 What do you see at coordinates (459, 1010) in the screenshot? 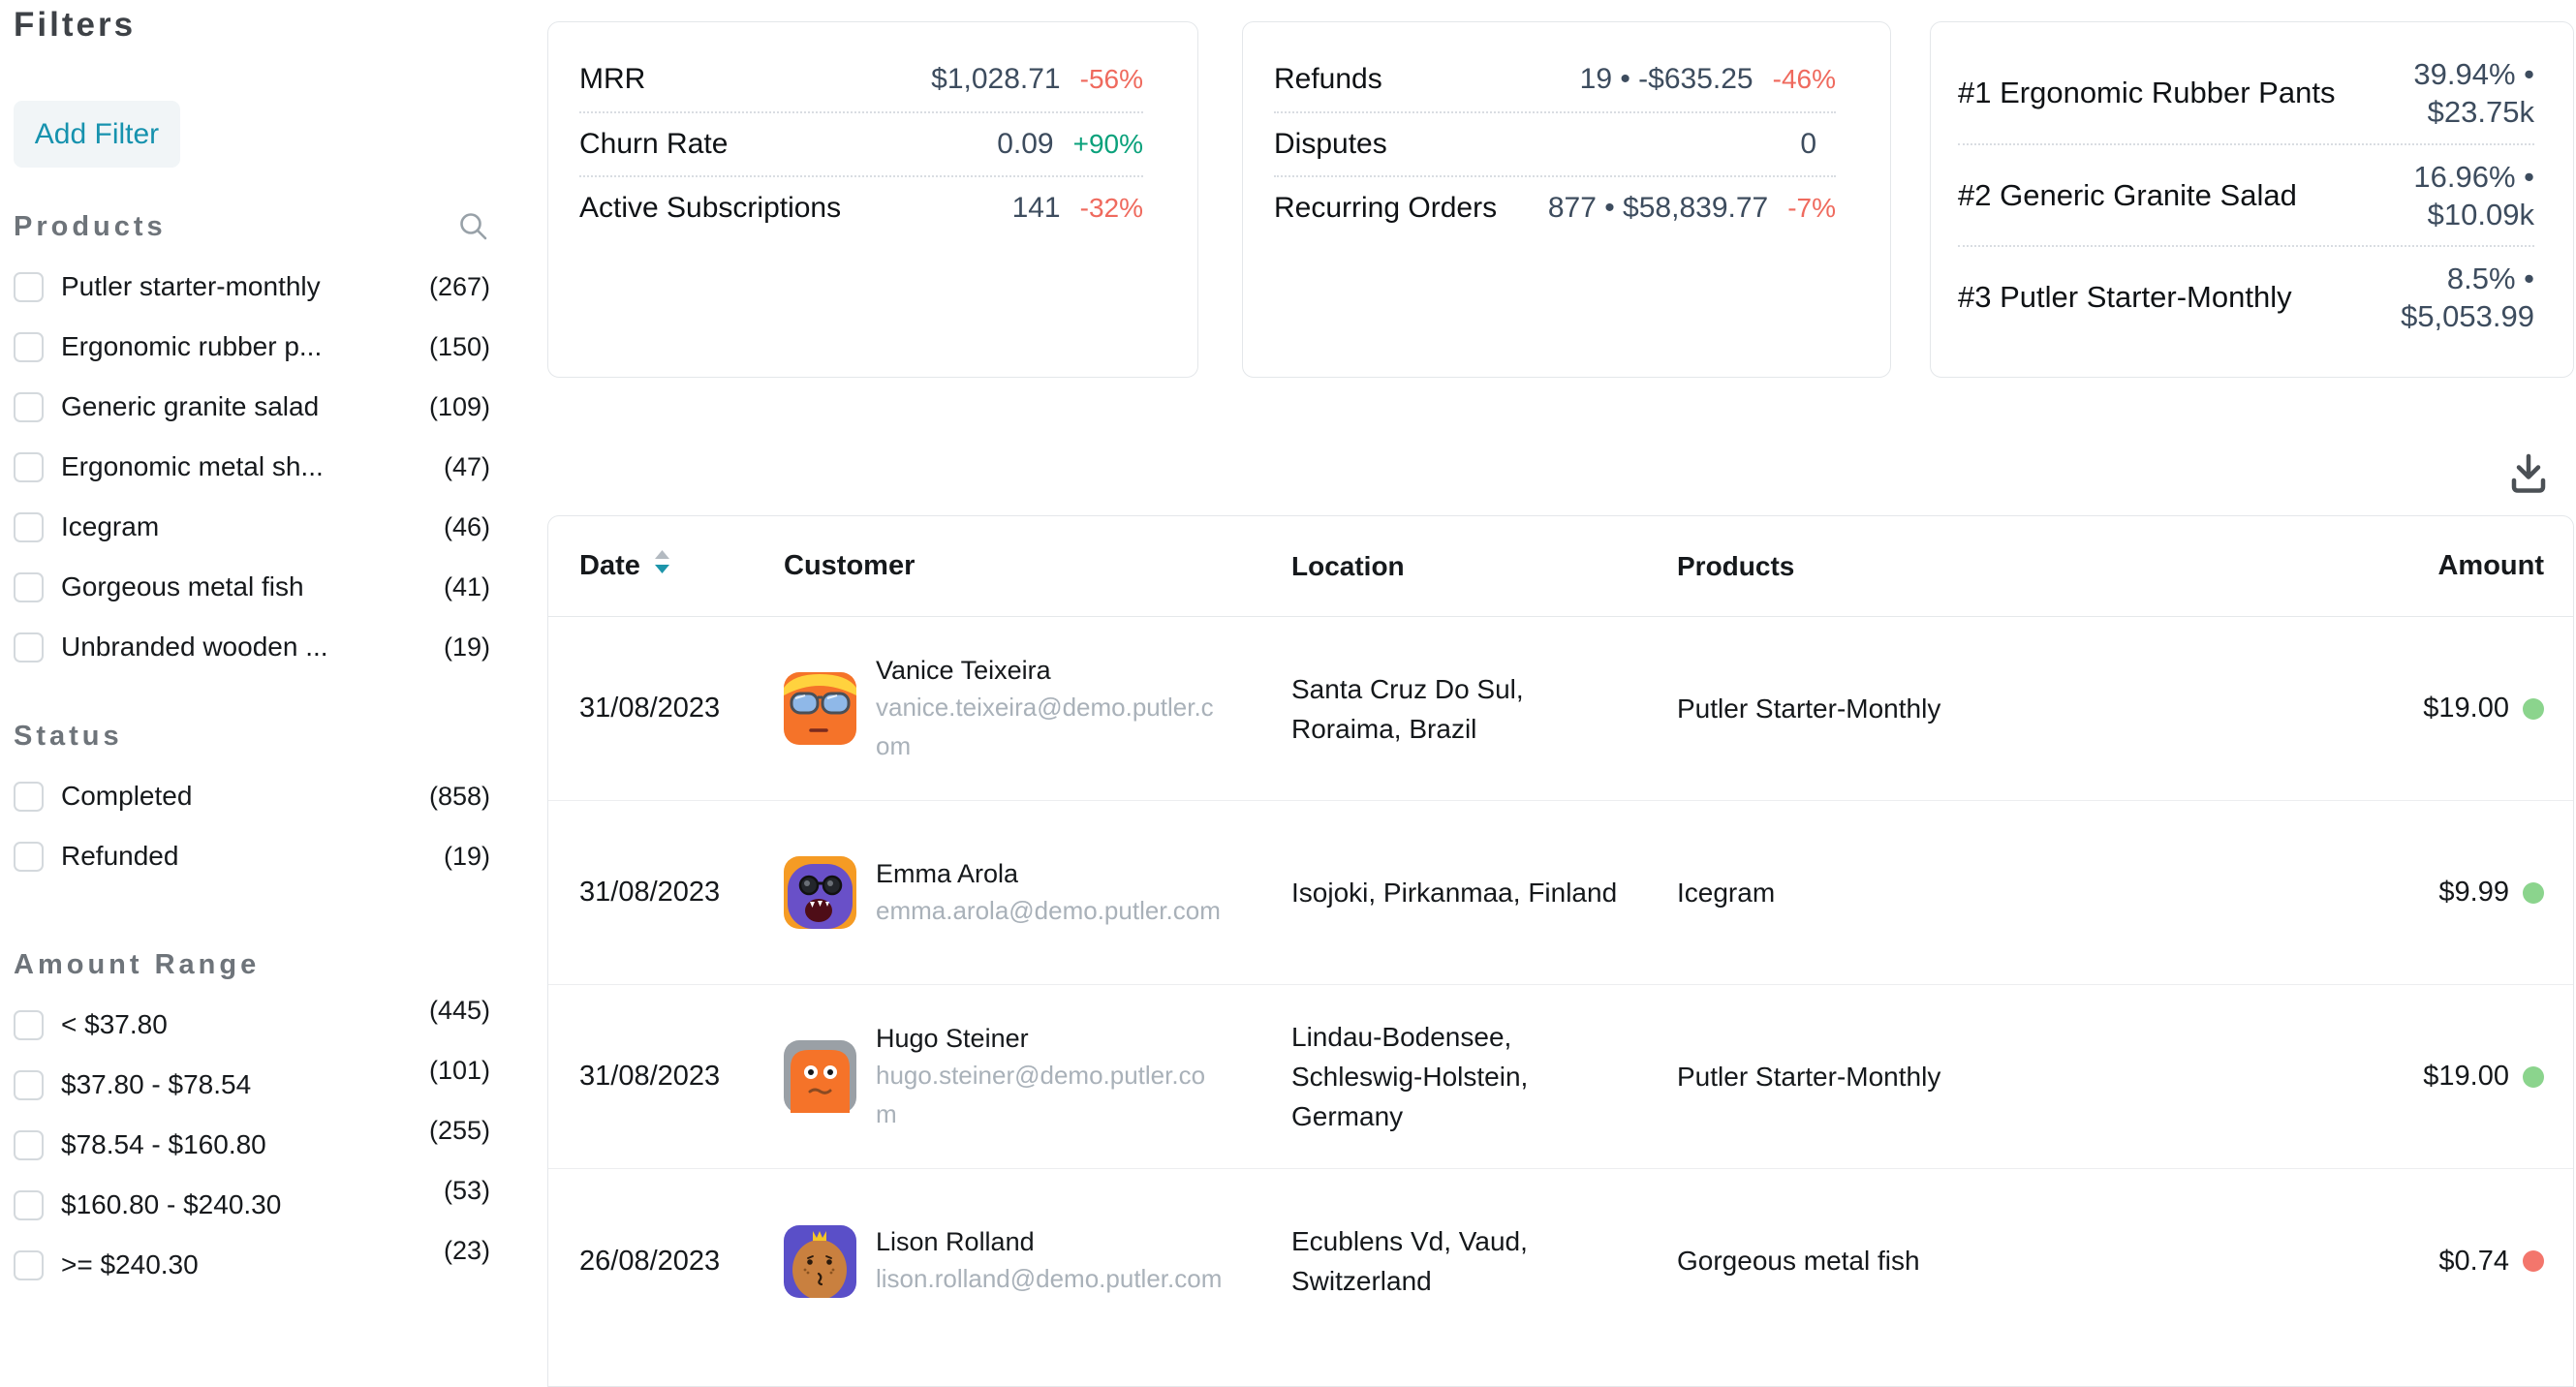
I see `filter-item-count: (445)` at bounding box center [459, 1010].